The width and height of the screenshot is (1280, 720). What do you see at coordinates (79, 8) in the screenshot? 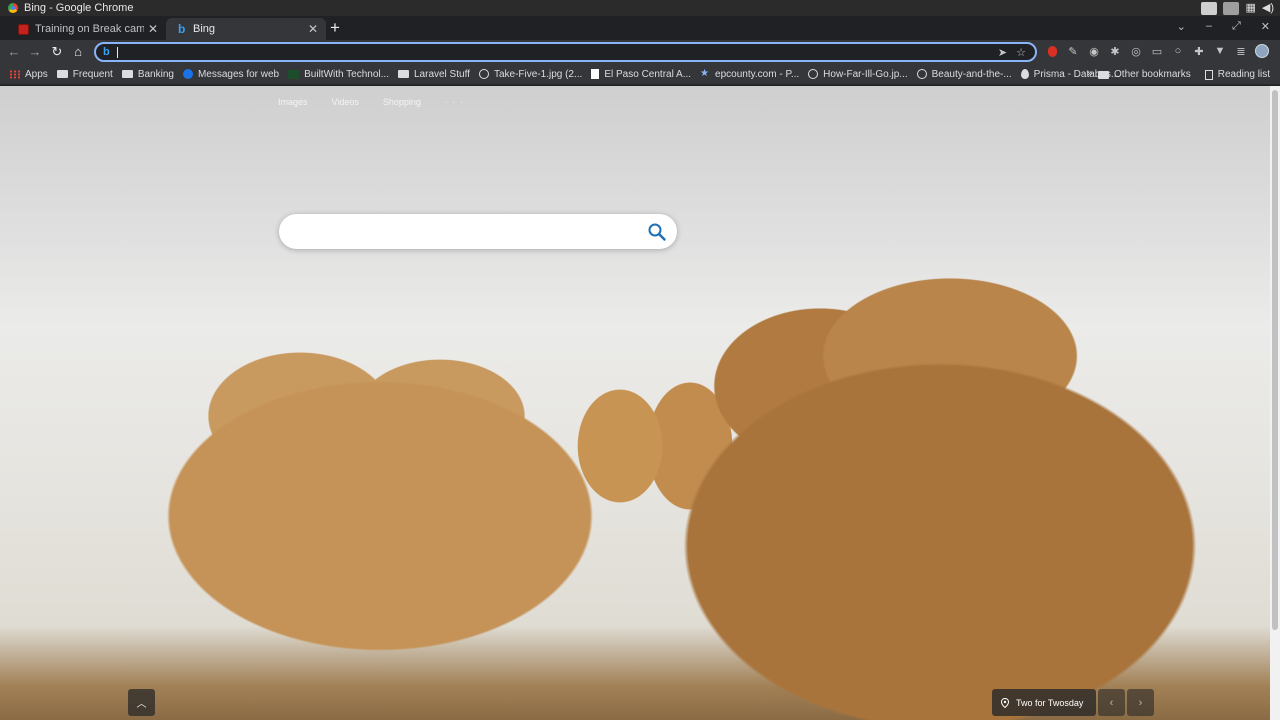
I see `window-title: Bing - Google Chrome` at bounding box center [79, 8].